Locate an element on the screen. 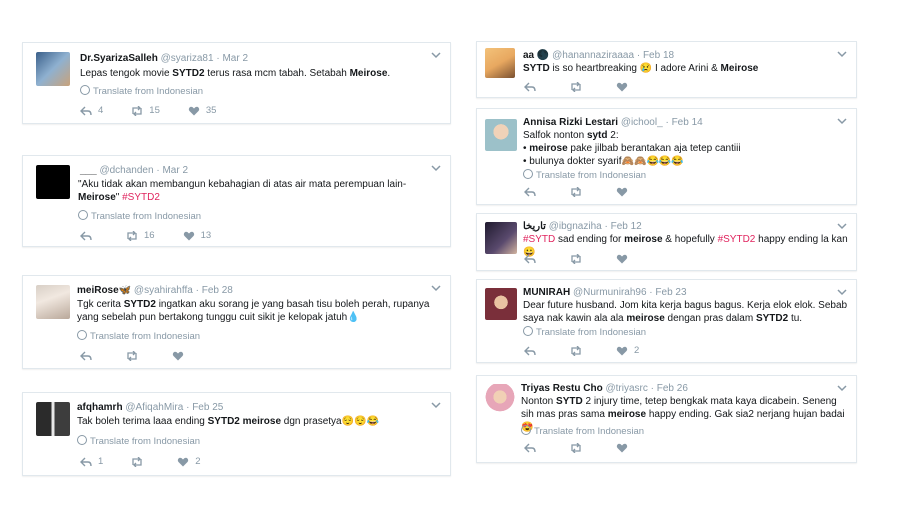 The width and height of the screenshot is (917, 513). handle: @AfiqahMira is located at coordinates (154, 407).